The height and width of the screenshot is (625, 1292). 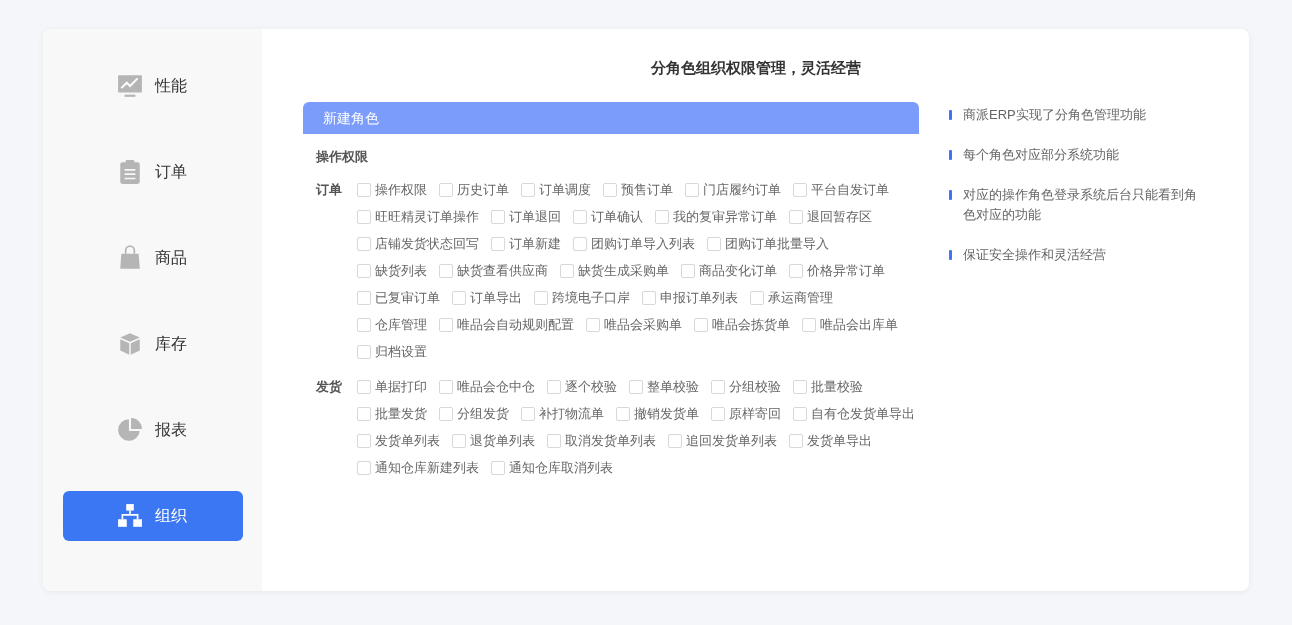 What do you see at coordinates (418, 467) in the screenshot?
I see `permission-checkbox: 通知仓库新建列表` at bounding box center [418, 467].